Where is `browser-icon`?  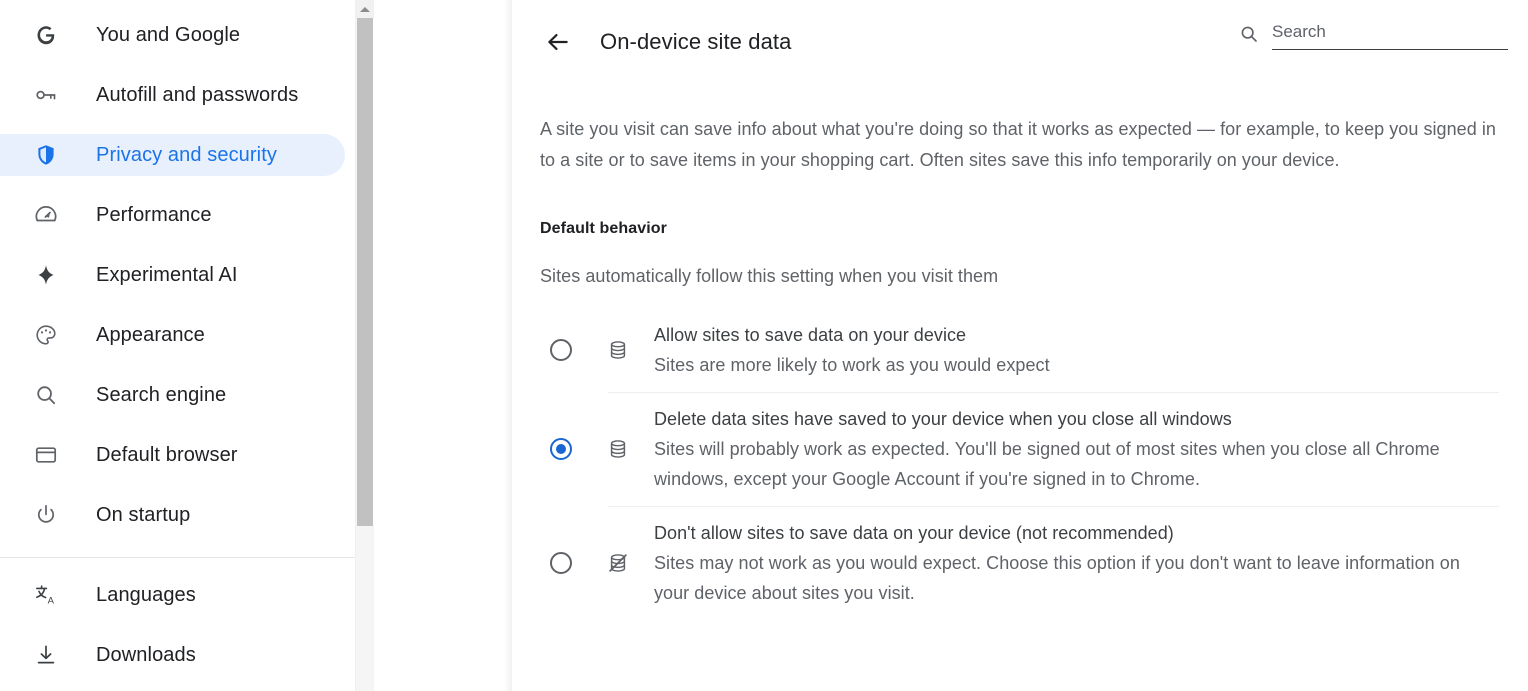
browser-icon is located at coordinates (46, 455).